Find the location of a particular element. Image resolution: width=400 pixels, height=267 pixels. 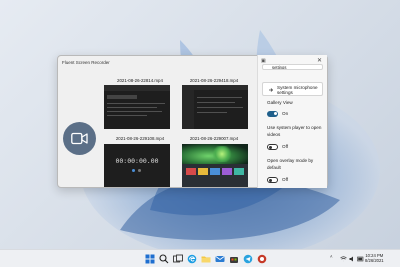

system-clock: 10:24 PM 8/26/2021 is located at coordinates (374, 258).